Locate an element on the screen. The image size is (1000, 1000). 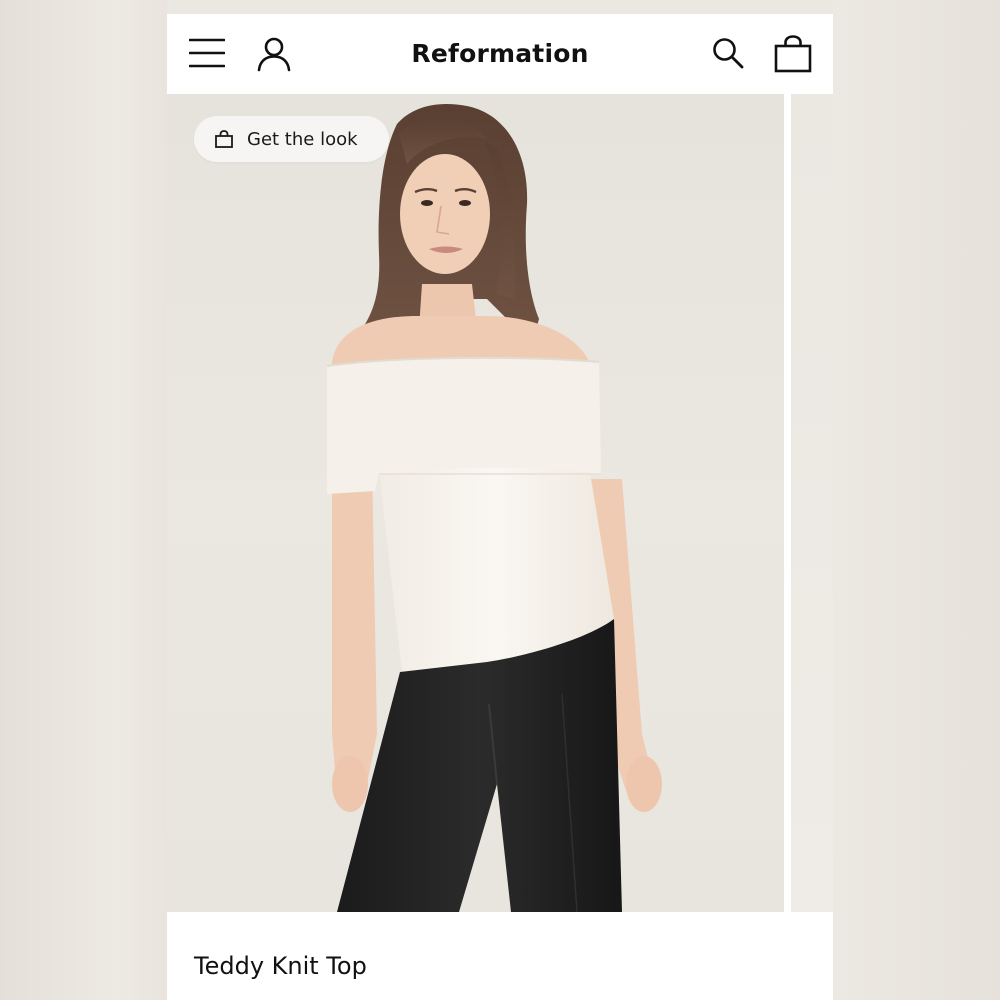
next-image-peek is located at coordinates (812, 503).